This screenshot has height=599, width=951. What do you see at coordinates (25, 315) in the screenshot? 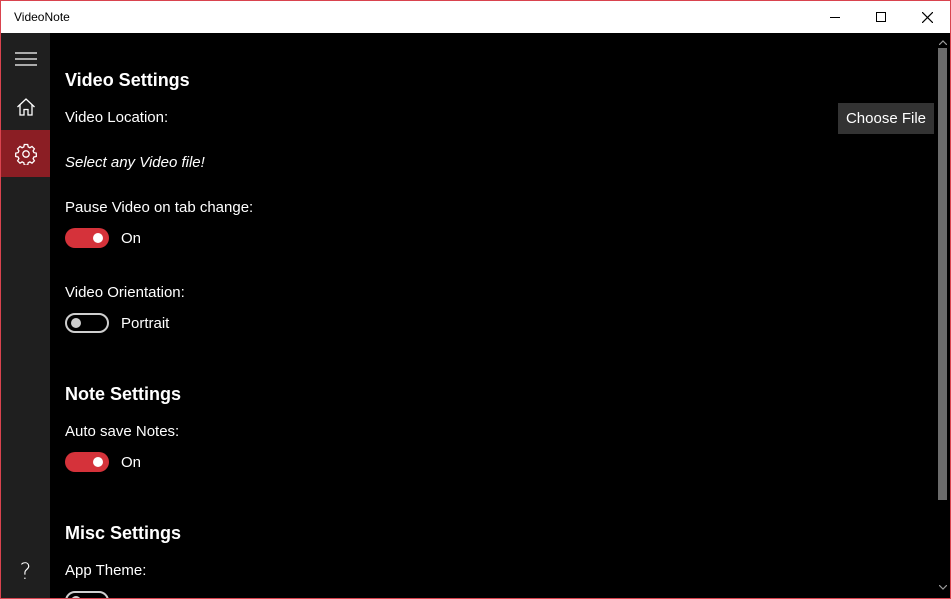
I see `nav-pane: ?` at bounding box center [25, 315].